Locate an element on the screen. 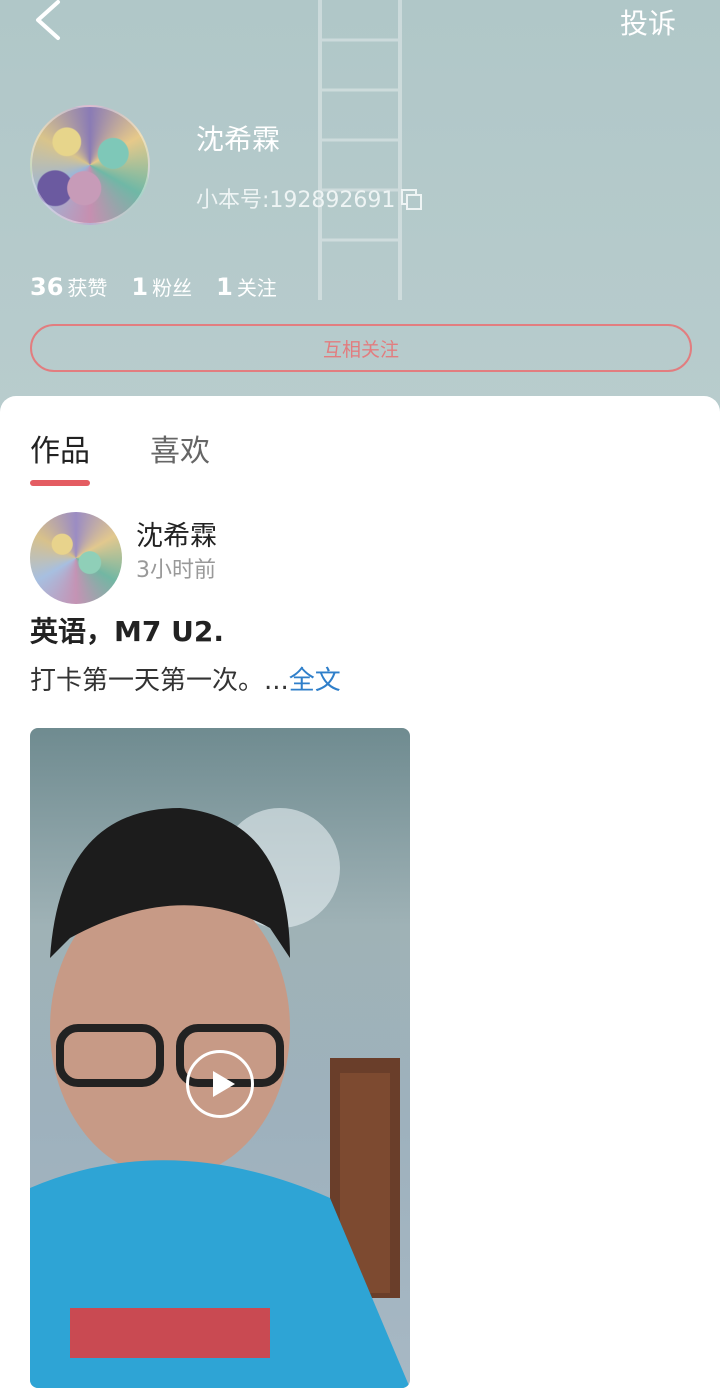 This screenshot has height=1388, width=720. stat-fans-count: 1 is located at coordinates (140, 287).